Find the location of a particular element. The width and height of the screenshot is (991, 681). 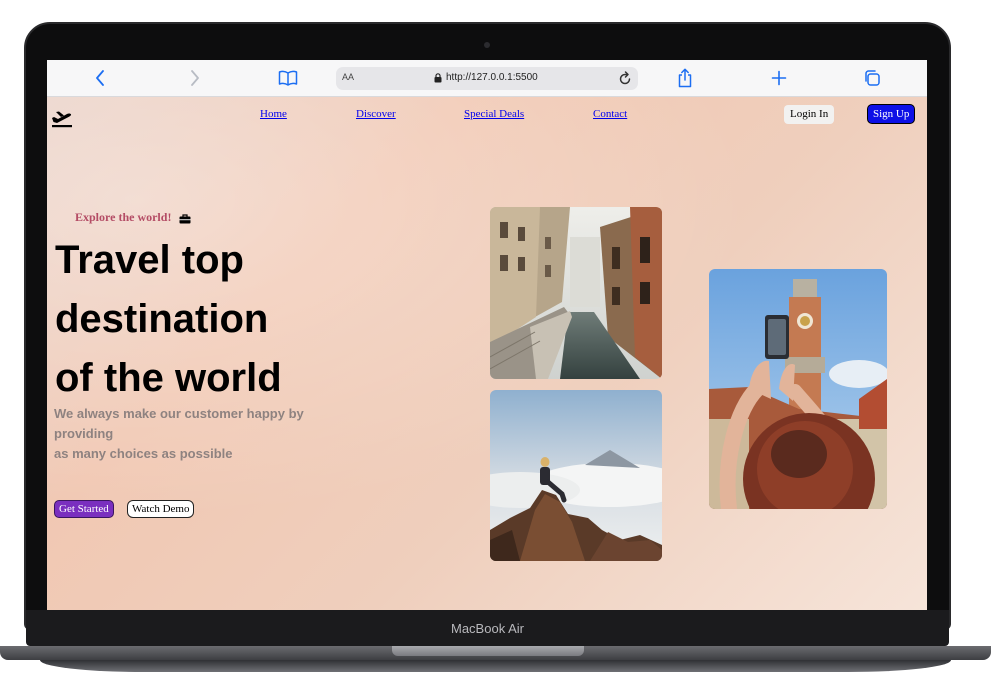

laptop-notch is located at coordinates (488, 651).